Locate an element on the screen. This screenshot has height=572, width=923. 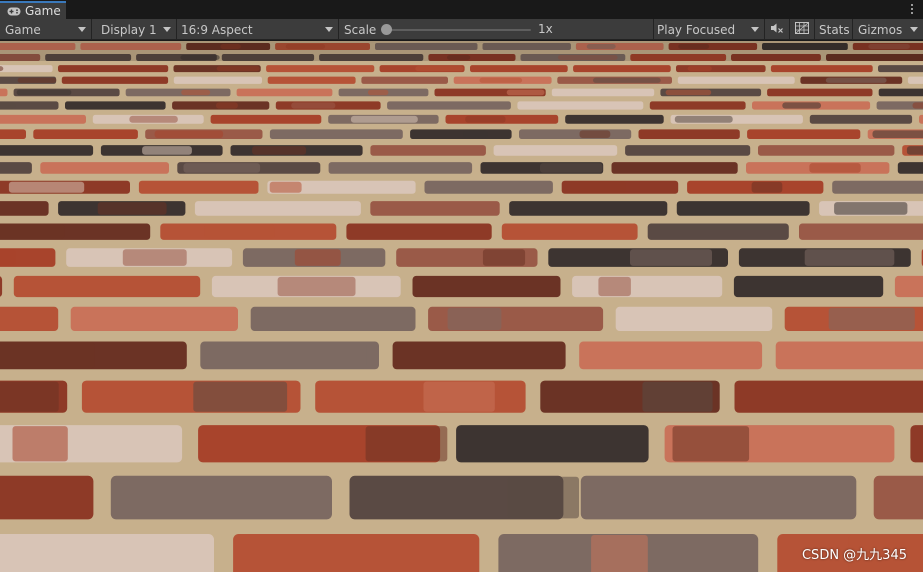
stats-label: Stats is located at coordinates (834, 29).